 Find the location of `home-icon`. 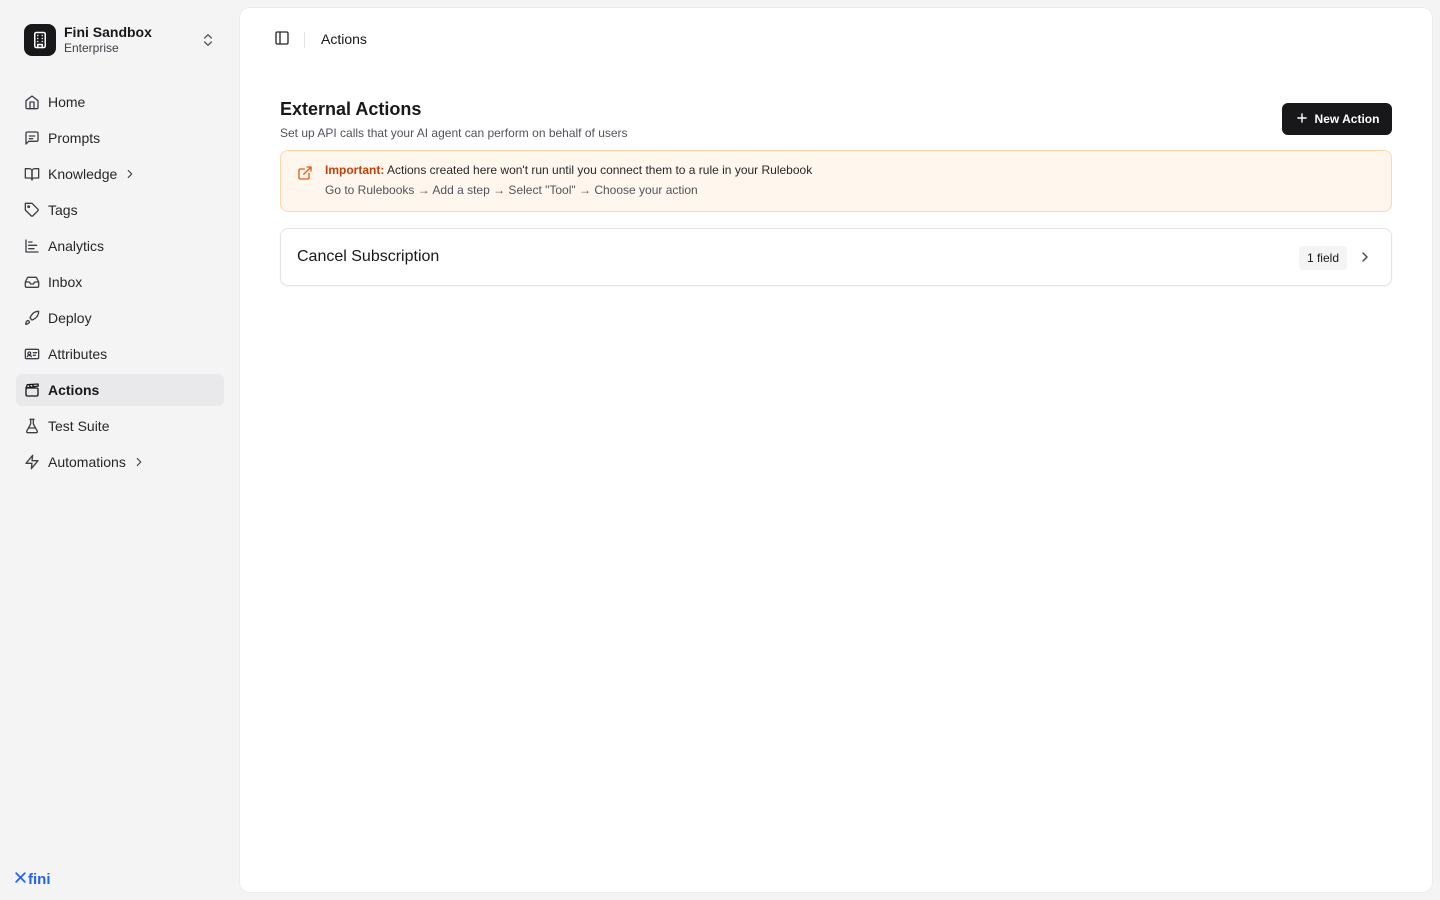

home-icon is located at coordinates (32, 102).